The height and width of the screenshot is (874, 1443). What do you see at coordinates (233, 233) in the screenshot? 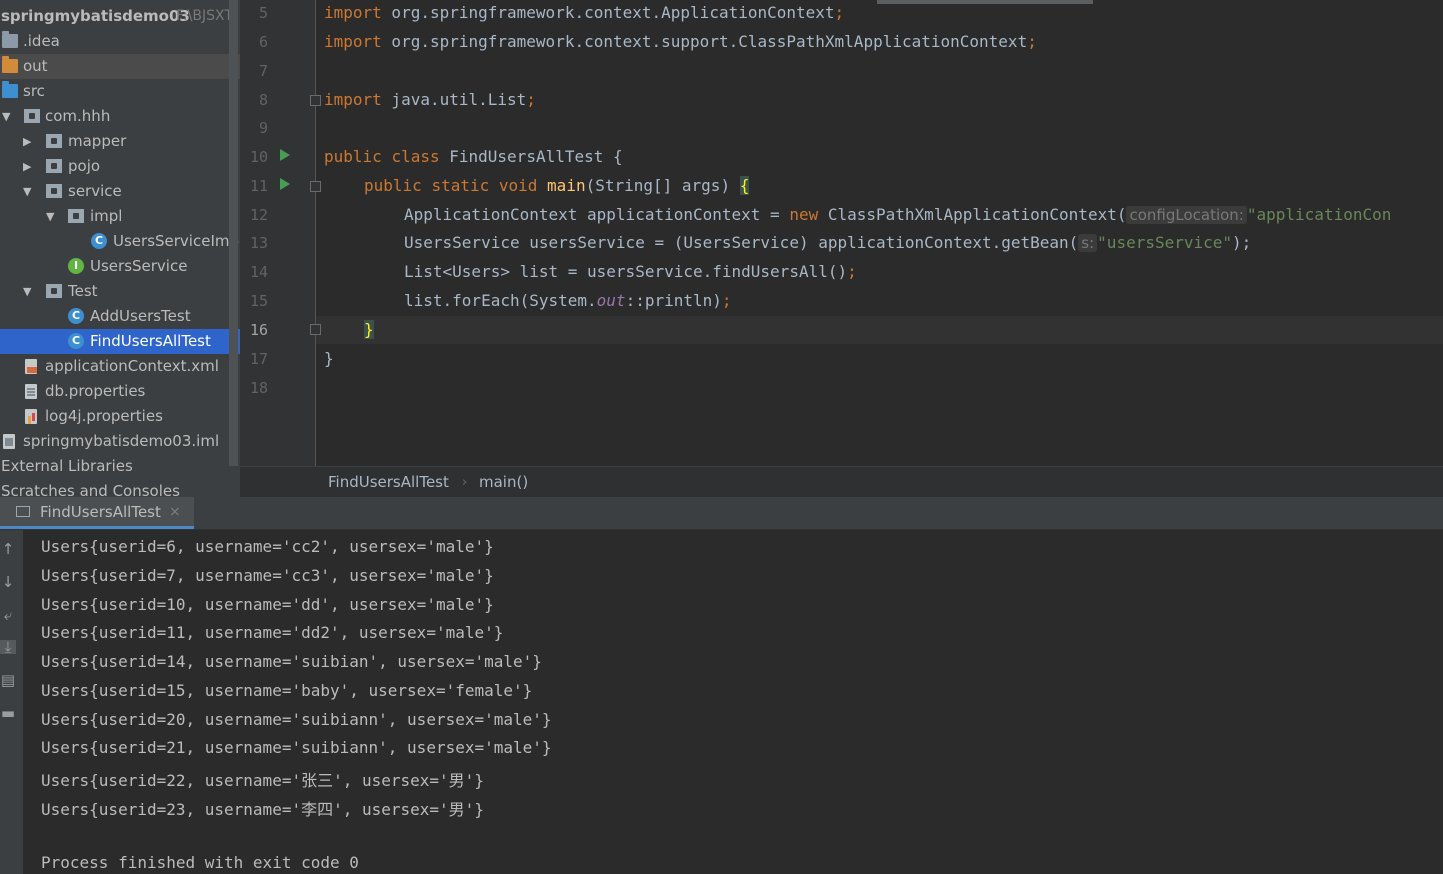
I see `project-scrollbar` at bounding box center [233, 233].